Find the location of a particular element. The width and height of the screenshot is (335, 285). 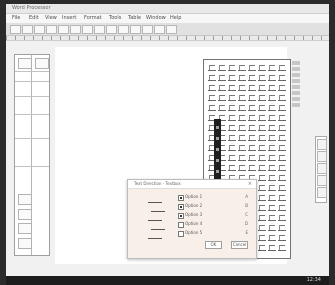

menu-help: Help is located at coordinates (175, 18).